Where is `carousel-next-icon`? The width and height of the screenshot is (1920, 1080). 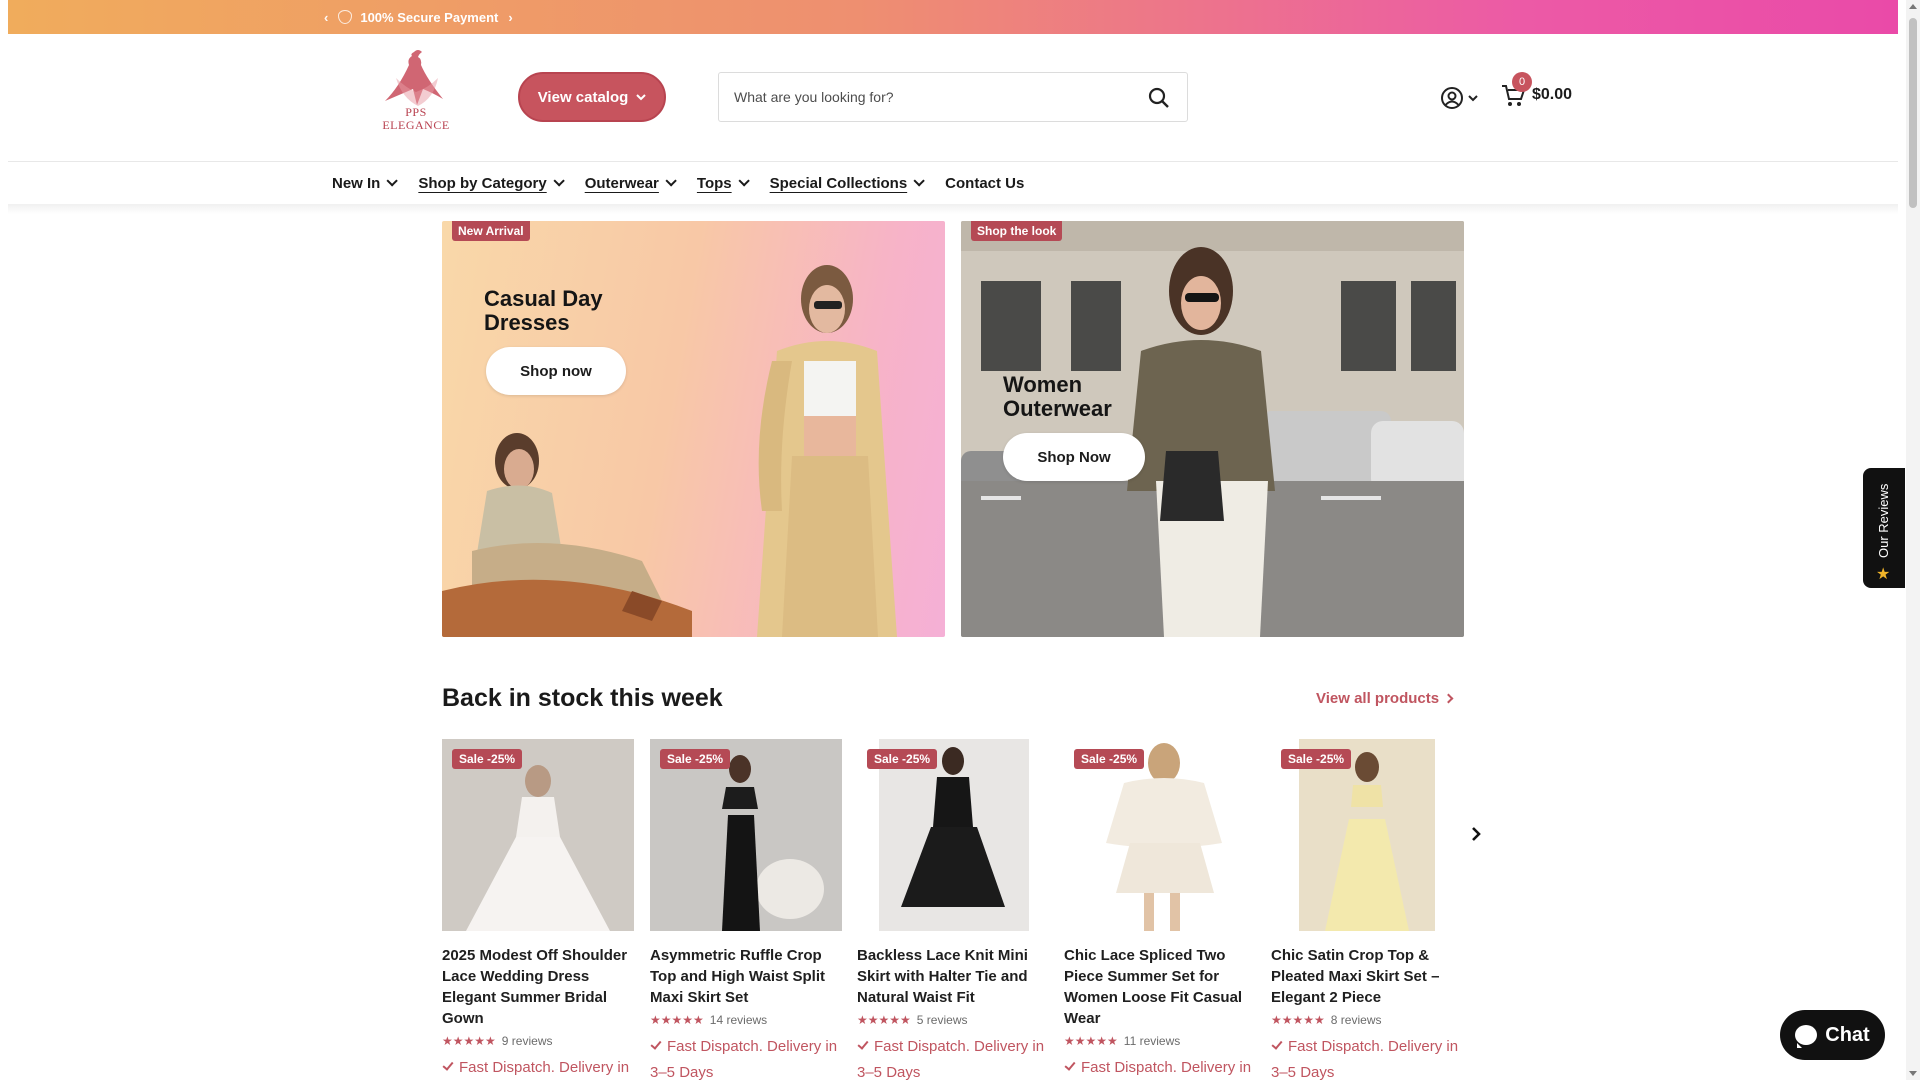 carousel-next-icon is located at coordinates (1477, 834).